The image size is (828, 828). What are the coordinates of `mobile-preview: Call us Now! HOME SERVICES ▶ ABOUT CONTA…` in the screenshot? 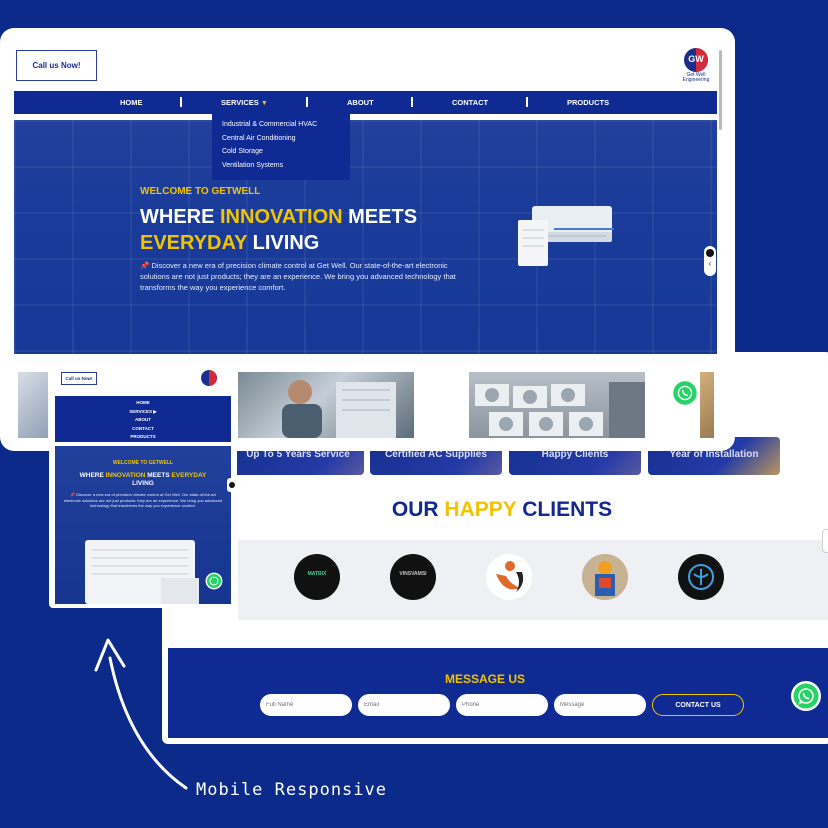 It's located at (143, 485).